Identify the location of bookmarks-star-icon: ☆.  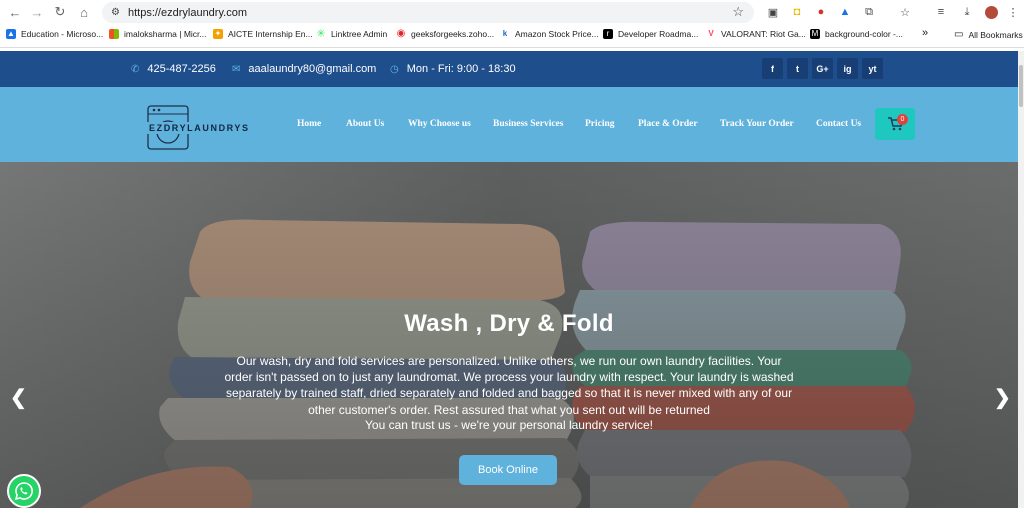
(905, 12).